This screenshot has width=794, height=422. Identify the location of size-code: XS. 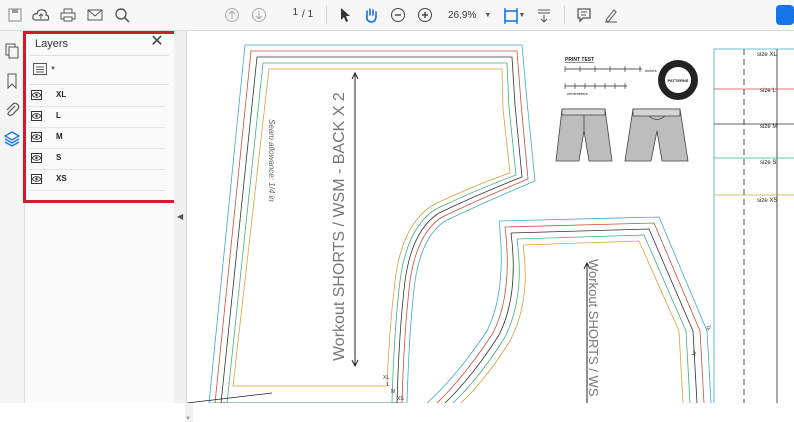
(400, 399).